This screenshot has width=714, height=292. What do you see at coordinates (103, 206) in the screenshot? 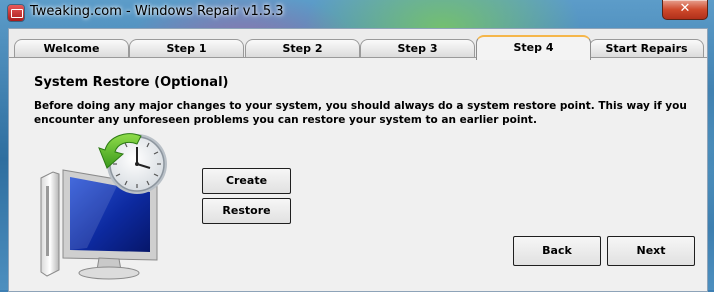
I see `system-restore-icon` at bounding box center [103, 206].